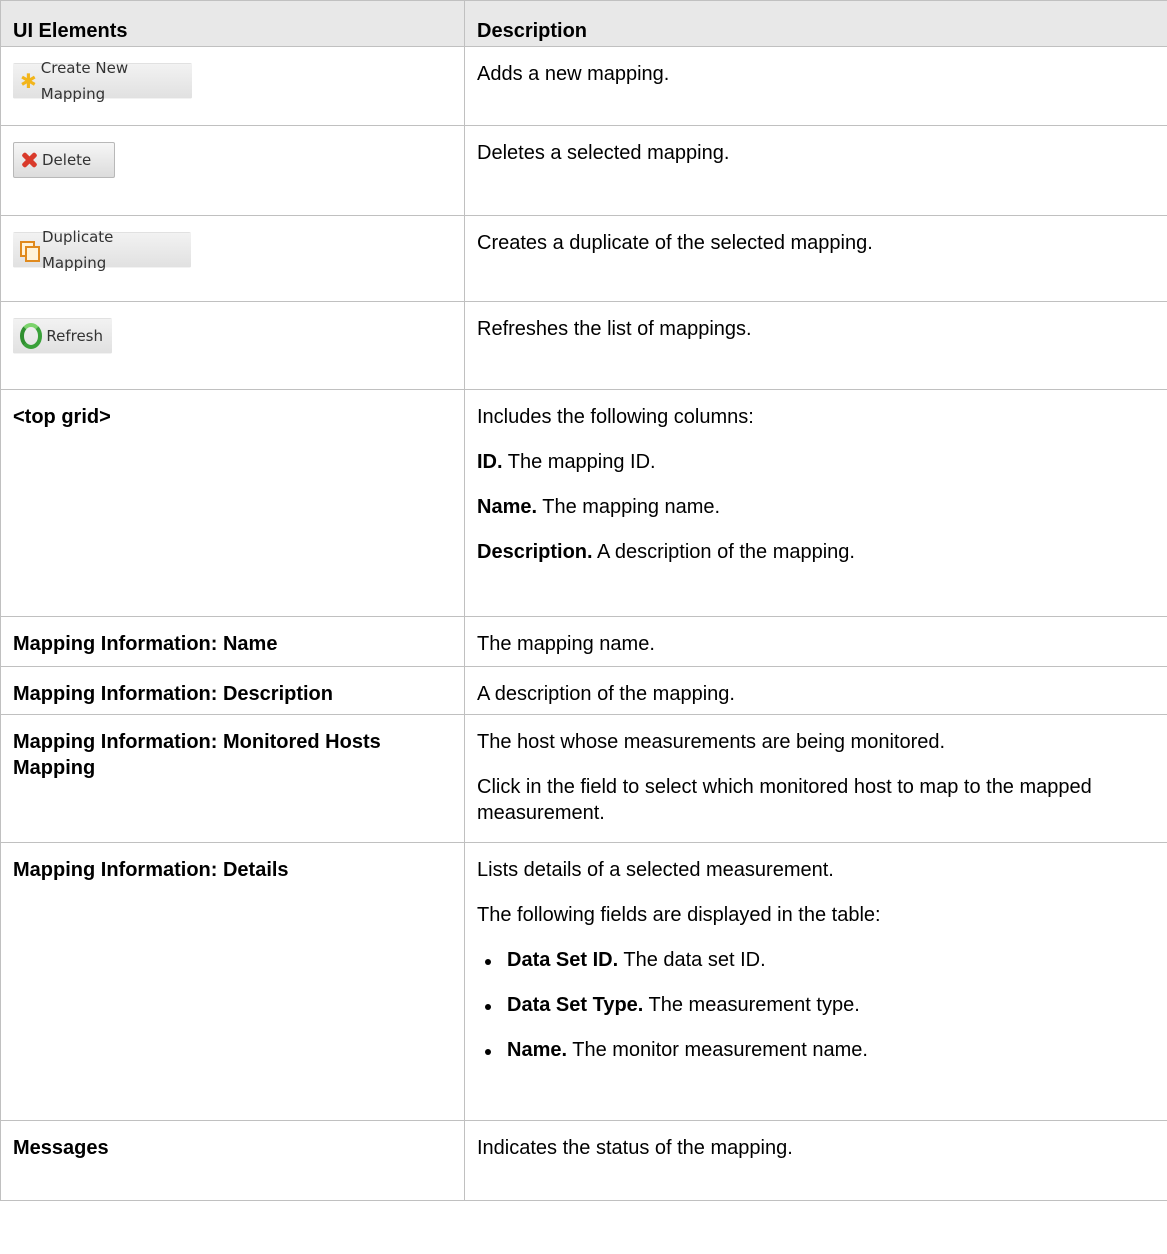  I want to click on field-term: Name., so click(537, 1050).